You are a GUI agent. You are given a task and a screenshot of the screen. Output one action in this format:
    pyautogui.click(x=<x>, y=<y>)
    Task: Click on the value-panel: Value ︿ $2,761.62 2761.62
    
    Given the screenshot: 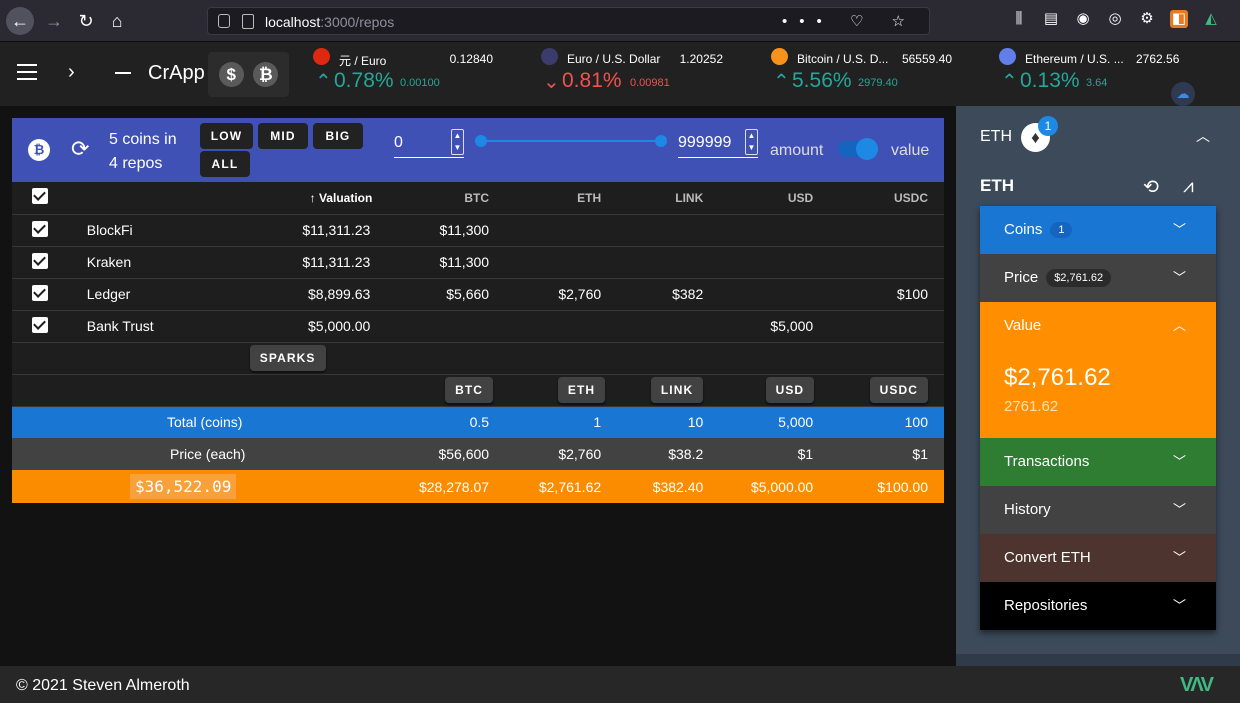 What is the action you would take?
    pyautogui.click(x=1098, y=370)
    